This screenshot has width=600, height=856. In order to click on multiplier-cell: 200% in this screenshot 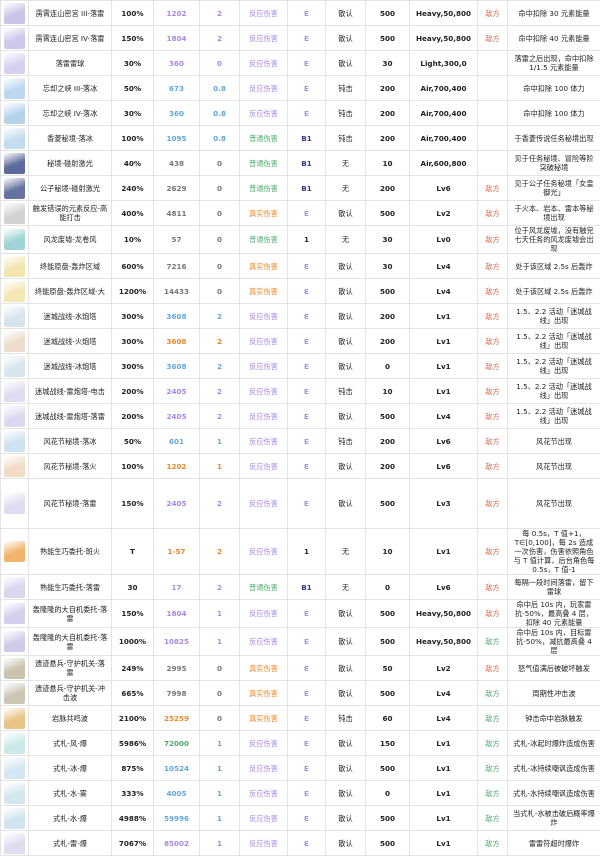, I will do `click(133, 391)`.